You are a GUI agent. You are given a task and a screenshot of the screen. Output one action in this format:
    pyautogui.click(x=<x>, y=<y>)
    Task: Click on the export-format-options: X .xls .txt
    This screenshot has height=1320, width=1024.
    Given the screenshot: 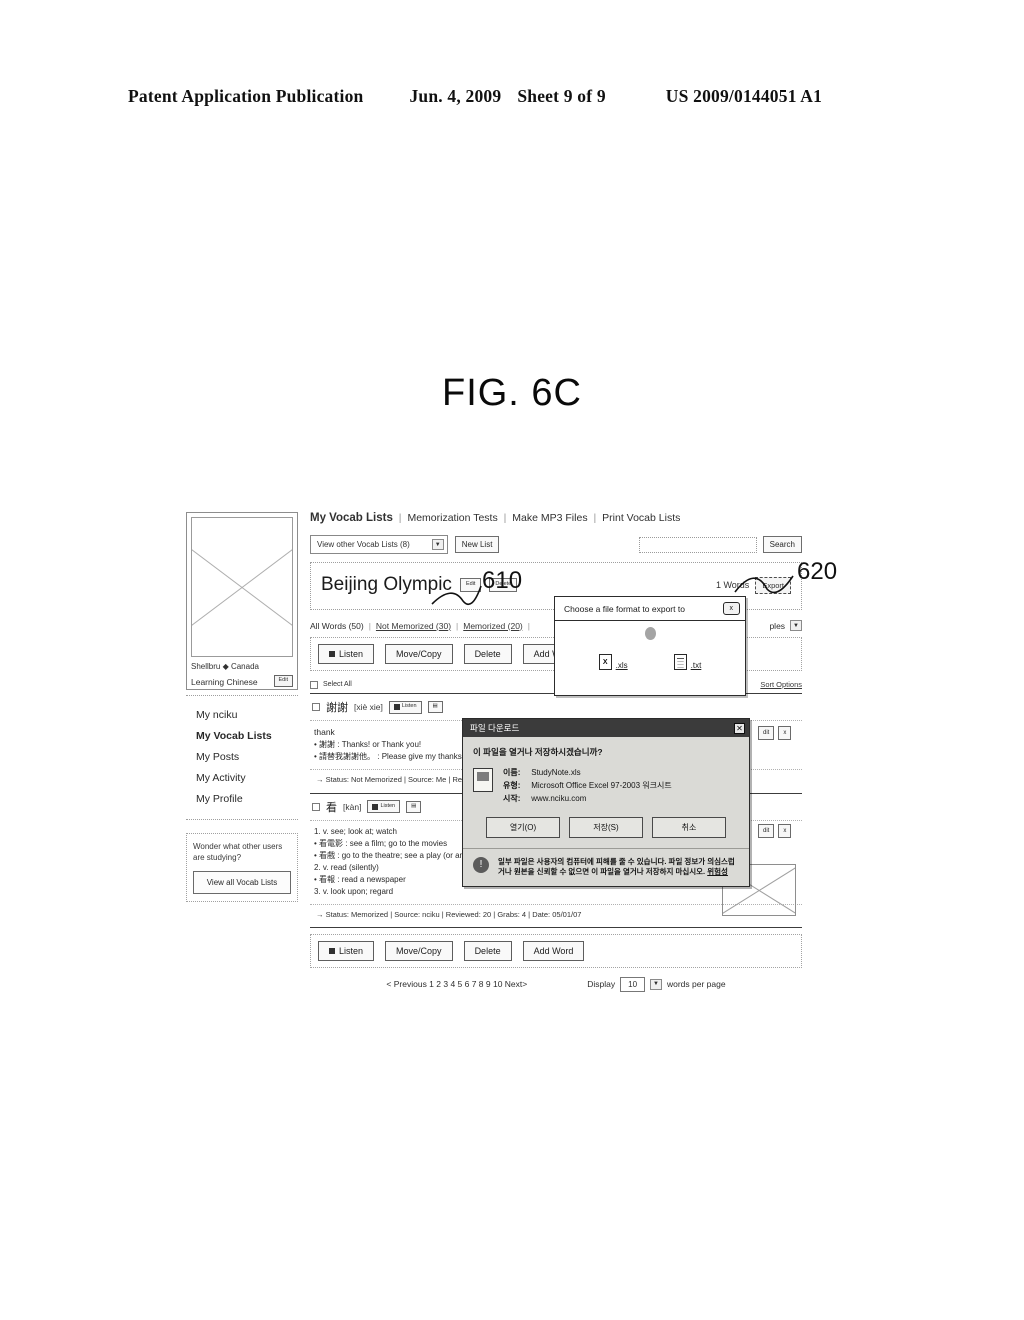 What is the action you would take?
    pyautogui.click(x=650, y=662)
    